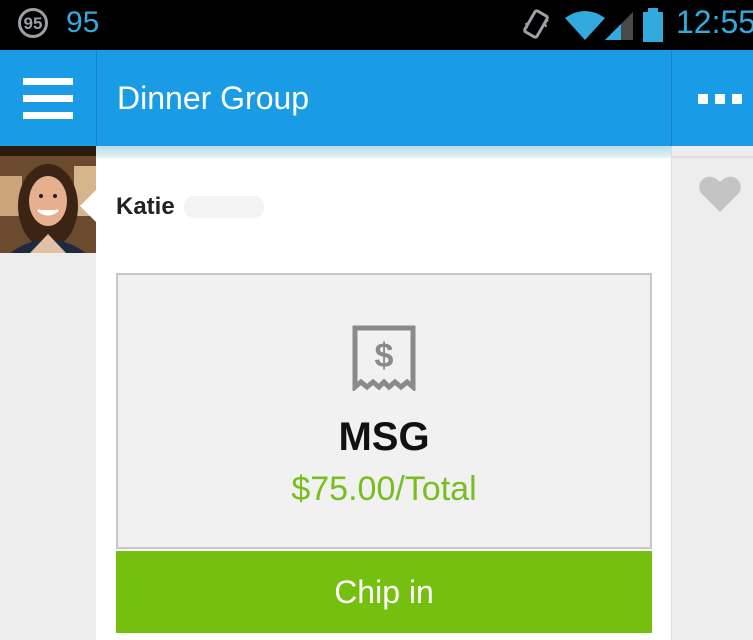  What do you see at coordinates (536, 24) in the screenshot?
I see `vibrate-icon` at bounding box center [536, 24].